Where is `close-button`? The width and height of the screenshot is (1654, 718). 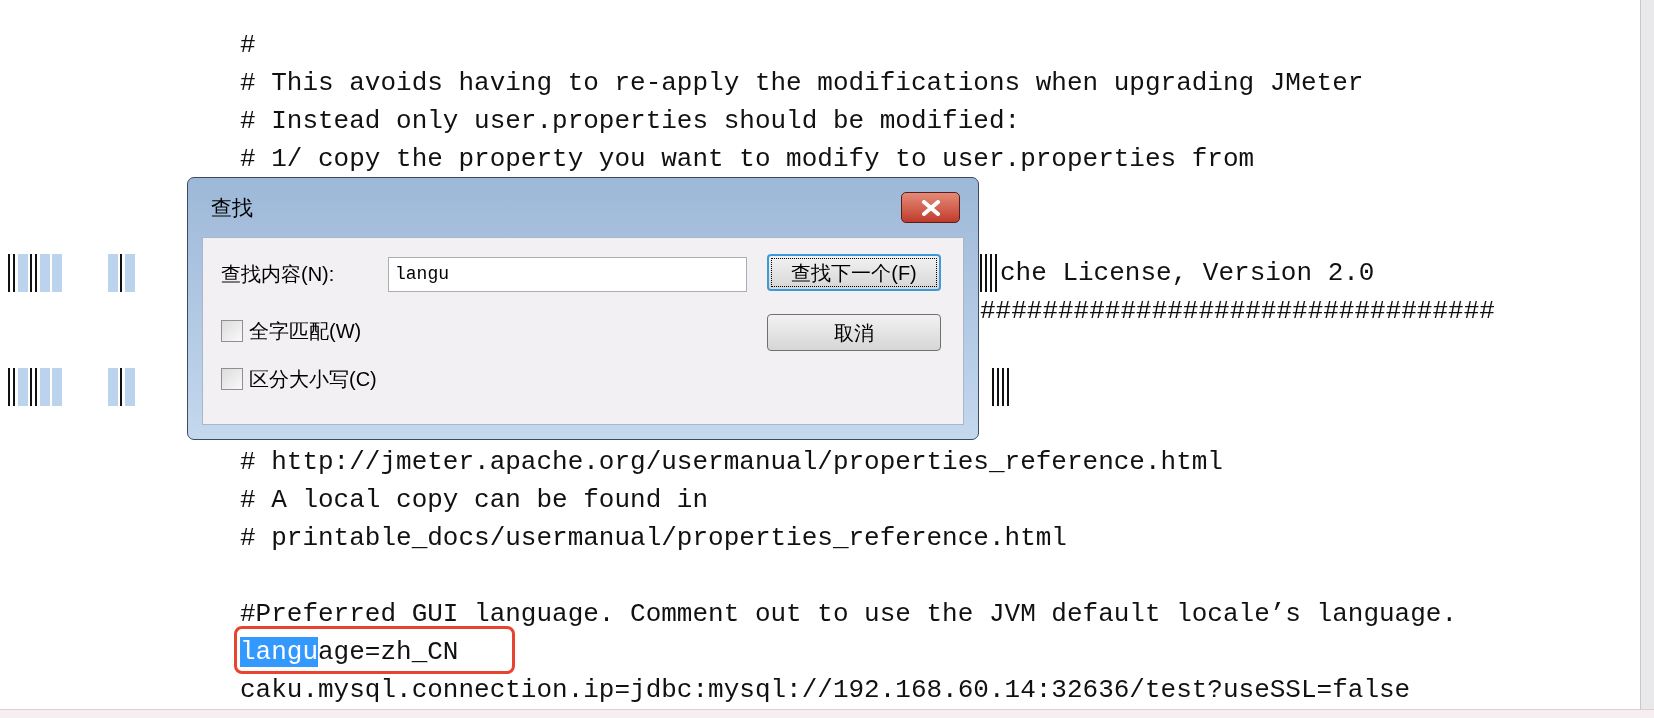 close-button is located at coordinates (930, 207).